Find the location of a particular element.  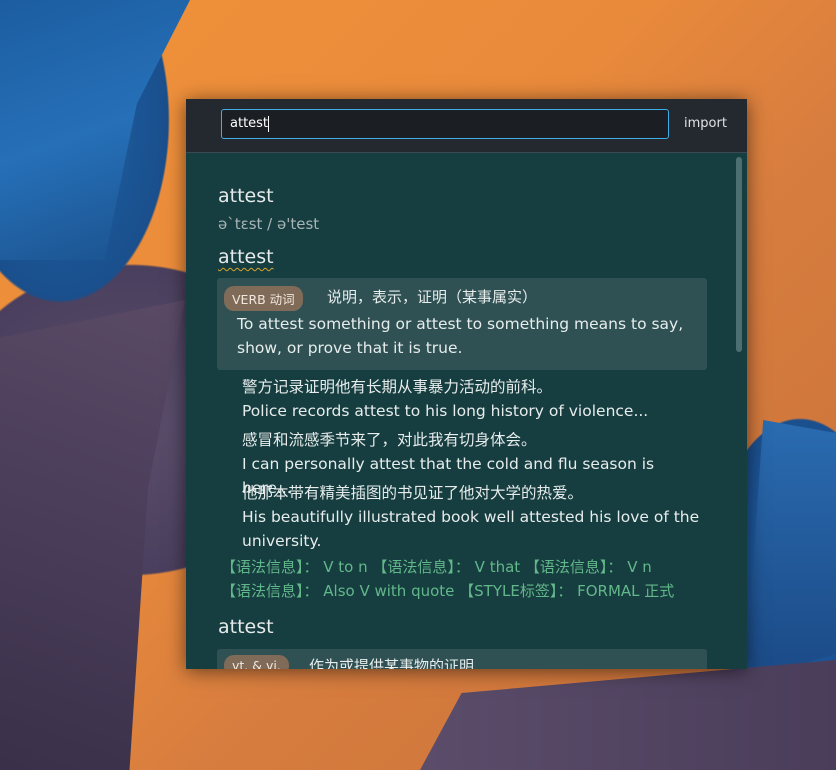

pos-badge: vt. & vi. is located at coordinates (256, 662).